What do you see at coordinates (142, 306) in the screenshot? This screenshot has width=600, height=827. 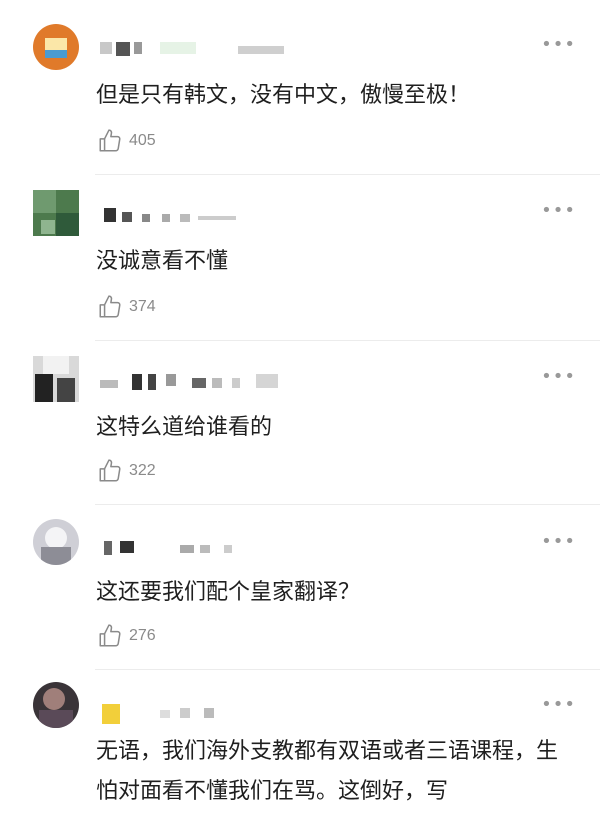 I see `like-count: 374` at bounding box center [142, 306].